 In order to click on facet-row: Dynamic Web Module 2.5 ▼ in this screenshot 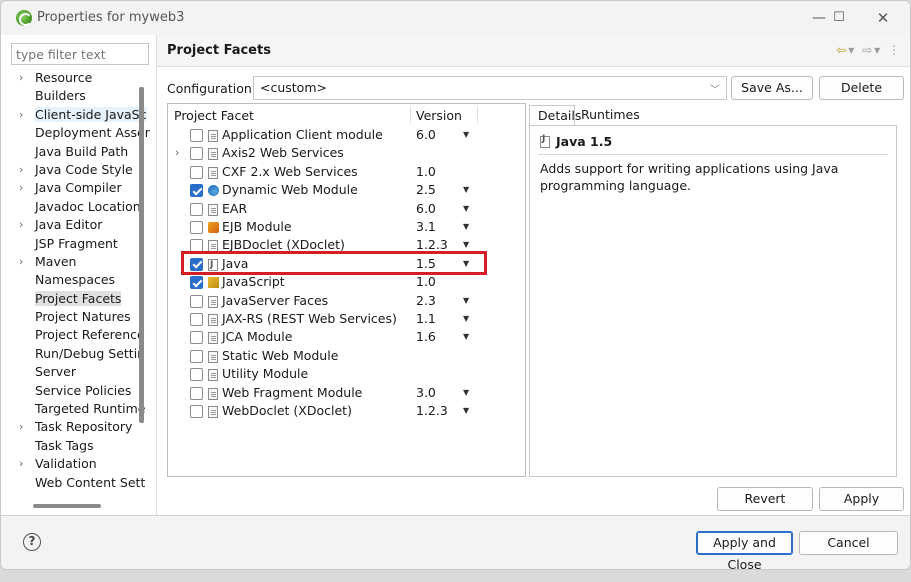, I will do `click(346, 190)`.